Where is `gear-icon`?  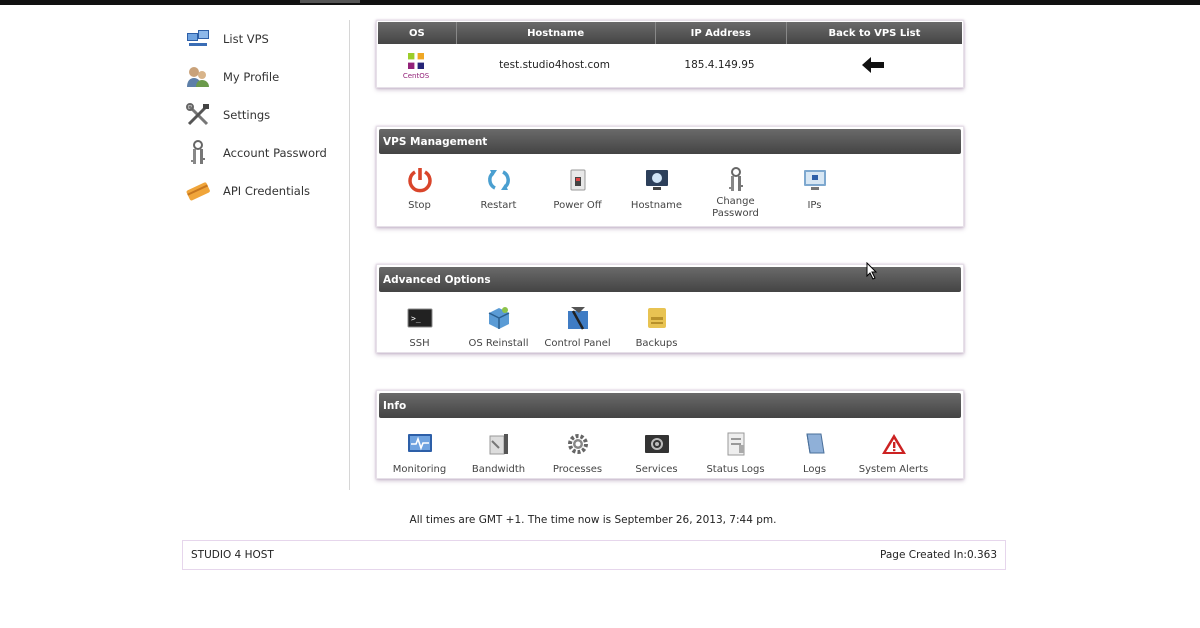
gear-icon is located at coordinates (578, 444).